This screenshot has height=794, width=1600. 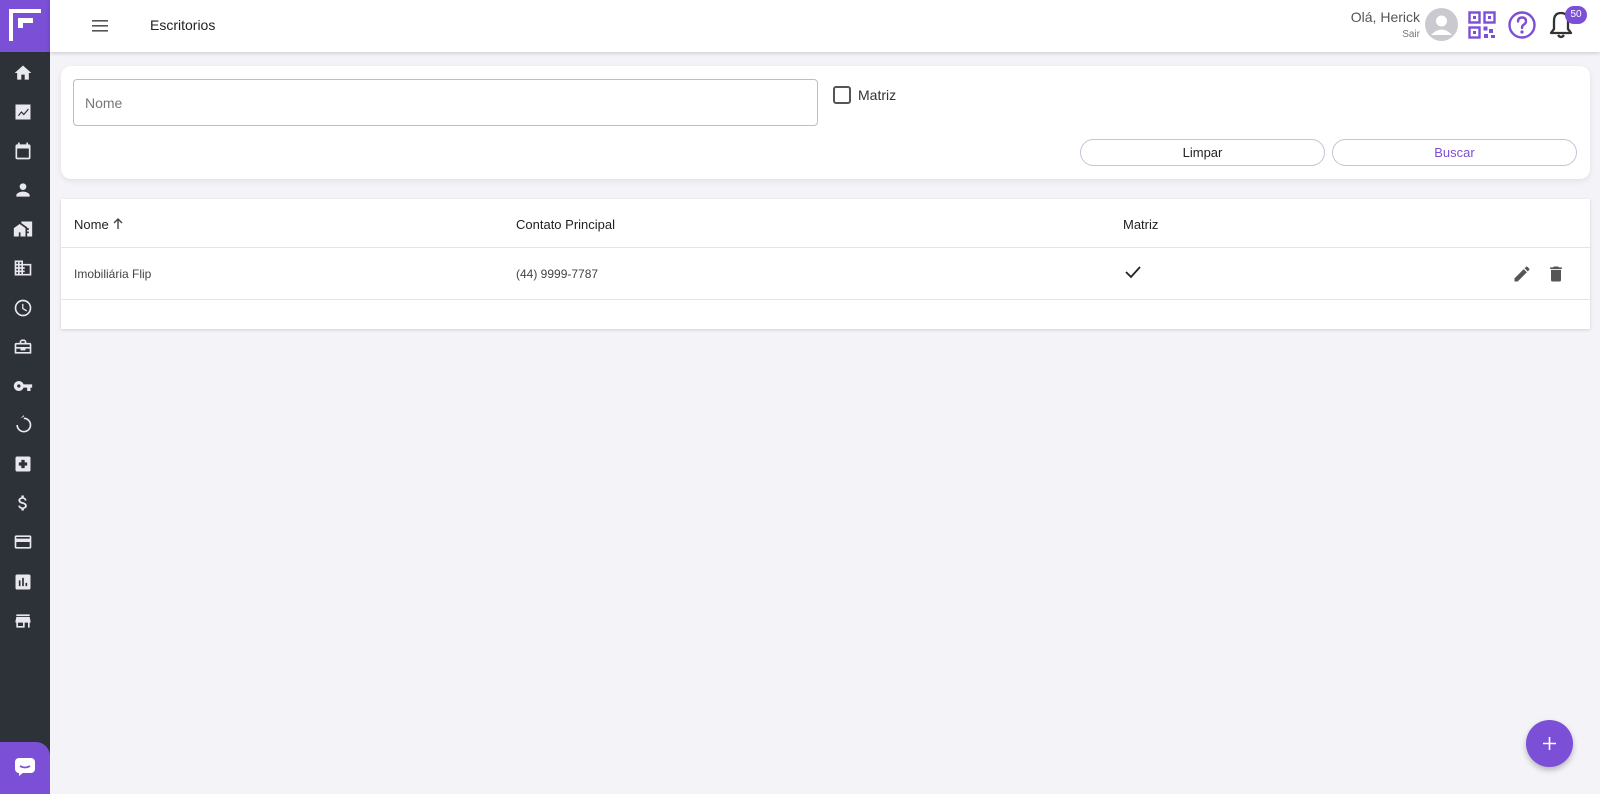 I want to click on person-icon, so click(x=23, y=190).